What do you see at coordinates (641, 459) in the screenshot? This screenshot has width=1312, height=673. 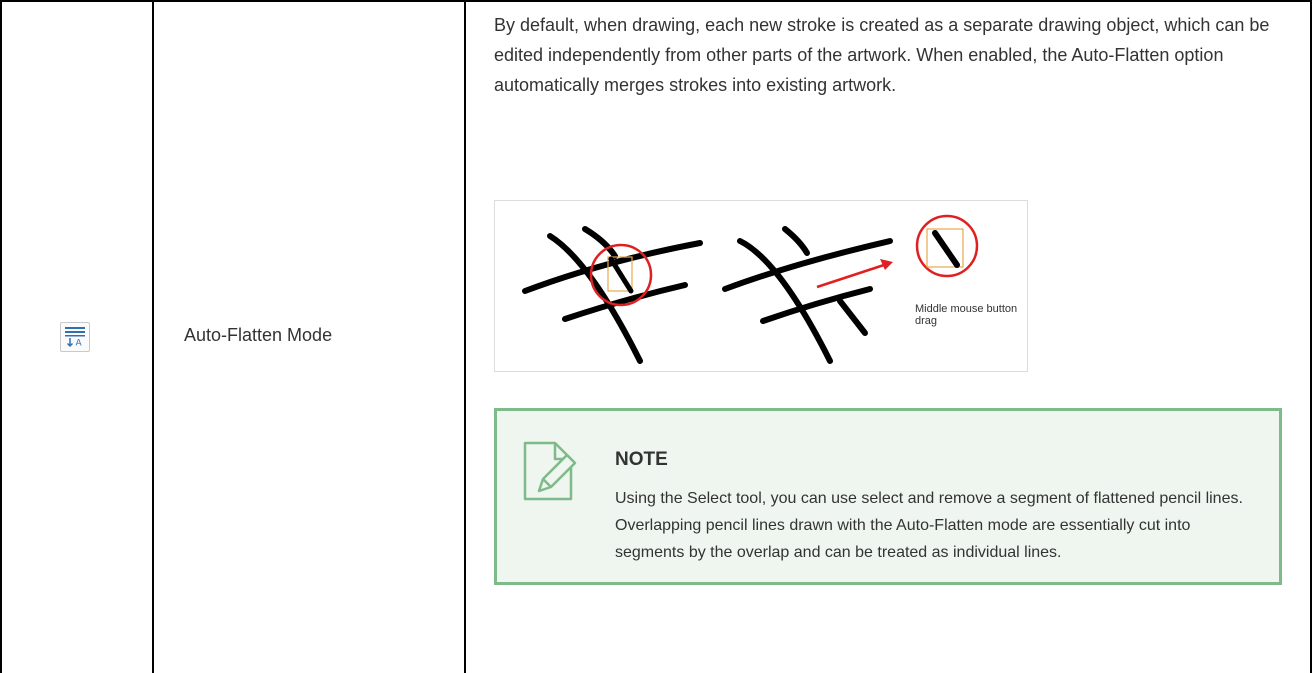 I see `note-title: NOTE` at bounding box center [641, 459].